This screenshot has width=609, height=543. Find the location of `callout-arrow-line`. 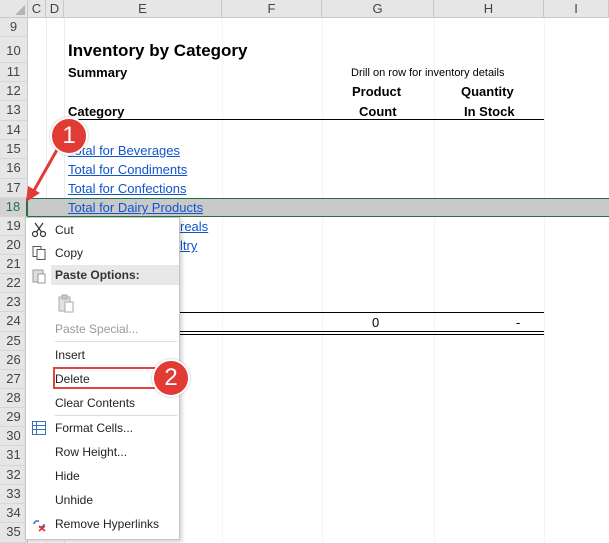

callout-arrow-line is located at coordinates (45, 171).